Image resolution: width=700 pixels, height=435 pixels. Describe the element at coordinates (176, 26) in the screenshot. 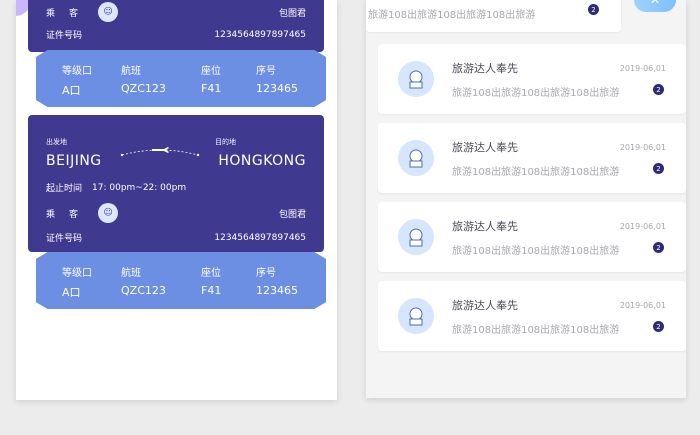

I see `ticket-card-top: 乘客 ☺ 包图君 证件号码 1234564897897465` at that location.